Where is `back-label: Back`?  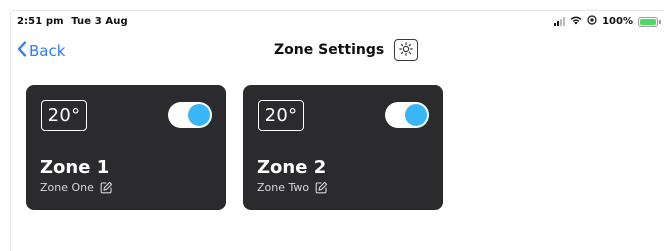
back-label: Back is located at coordinates (47, 51).